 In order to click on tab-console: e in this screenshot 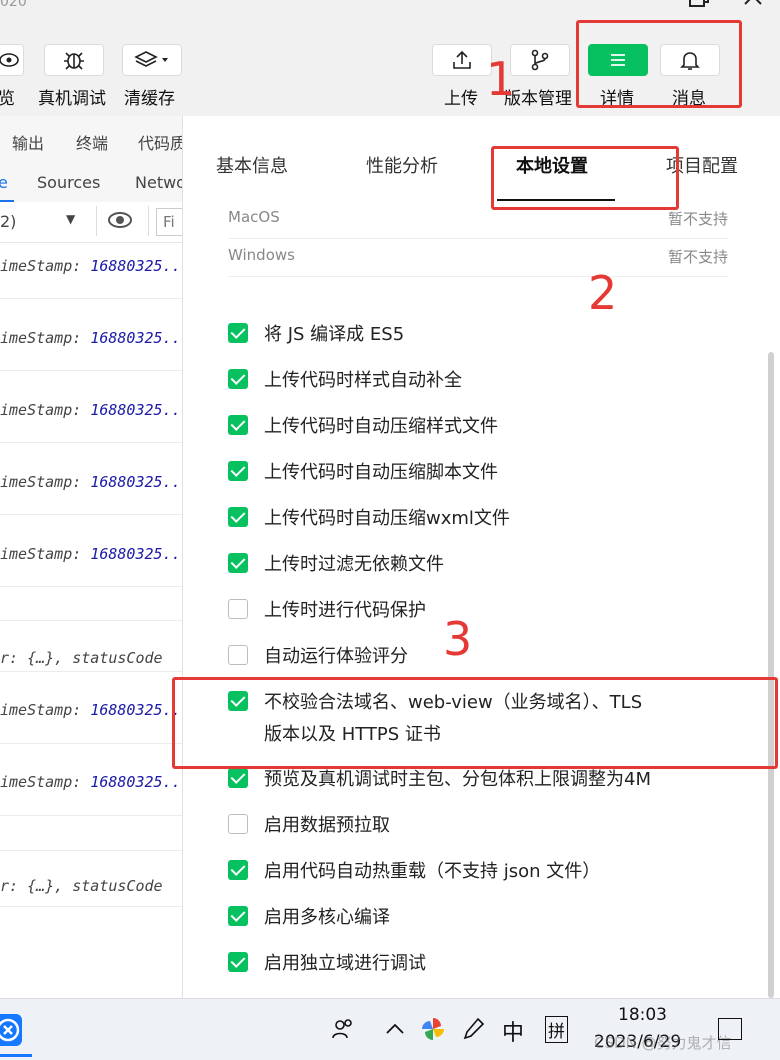, I will do `click(4, 182)`.